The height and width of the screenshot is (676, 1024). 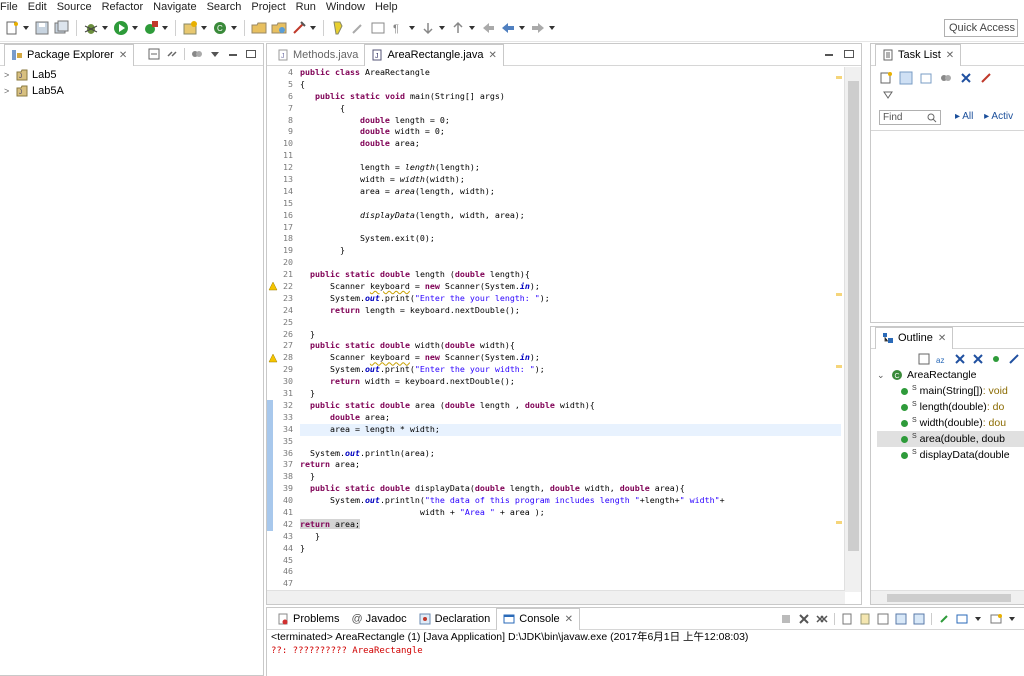 What do you see at coordinates (398, 28) in the screenshot?
I see `show-whitespace-icon: ¶` at bounding box center [398, 28].